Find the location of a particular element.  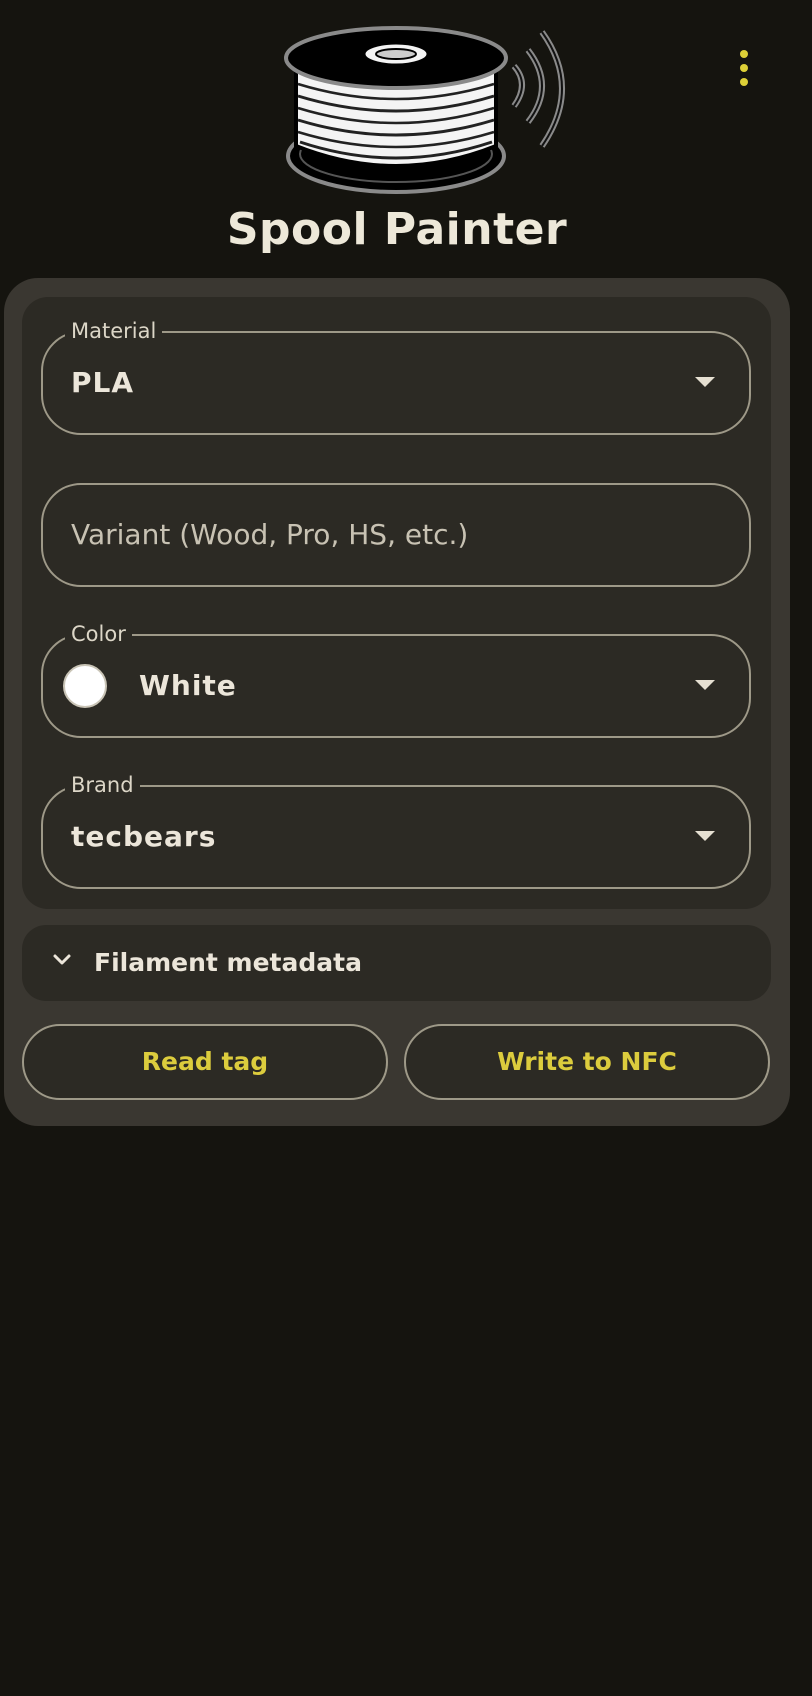

material-select: Material PLA is located at coordinates (396, 376).